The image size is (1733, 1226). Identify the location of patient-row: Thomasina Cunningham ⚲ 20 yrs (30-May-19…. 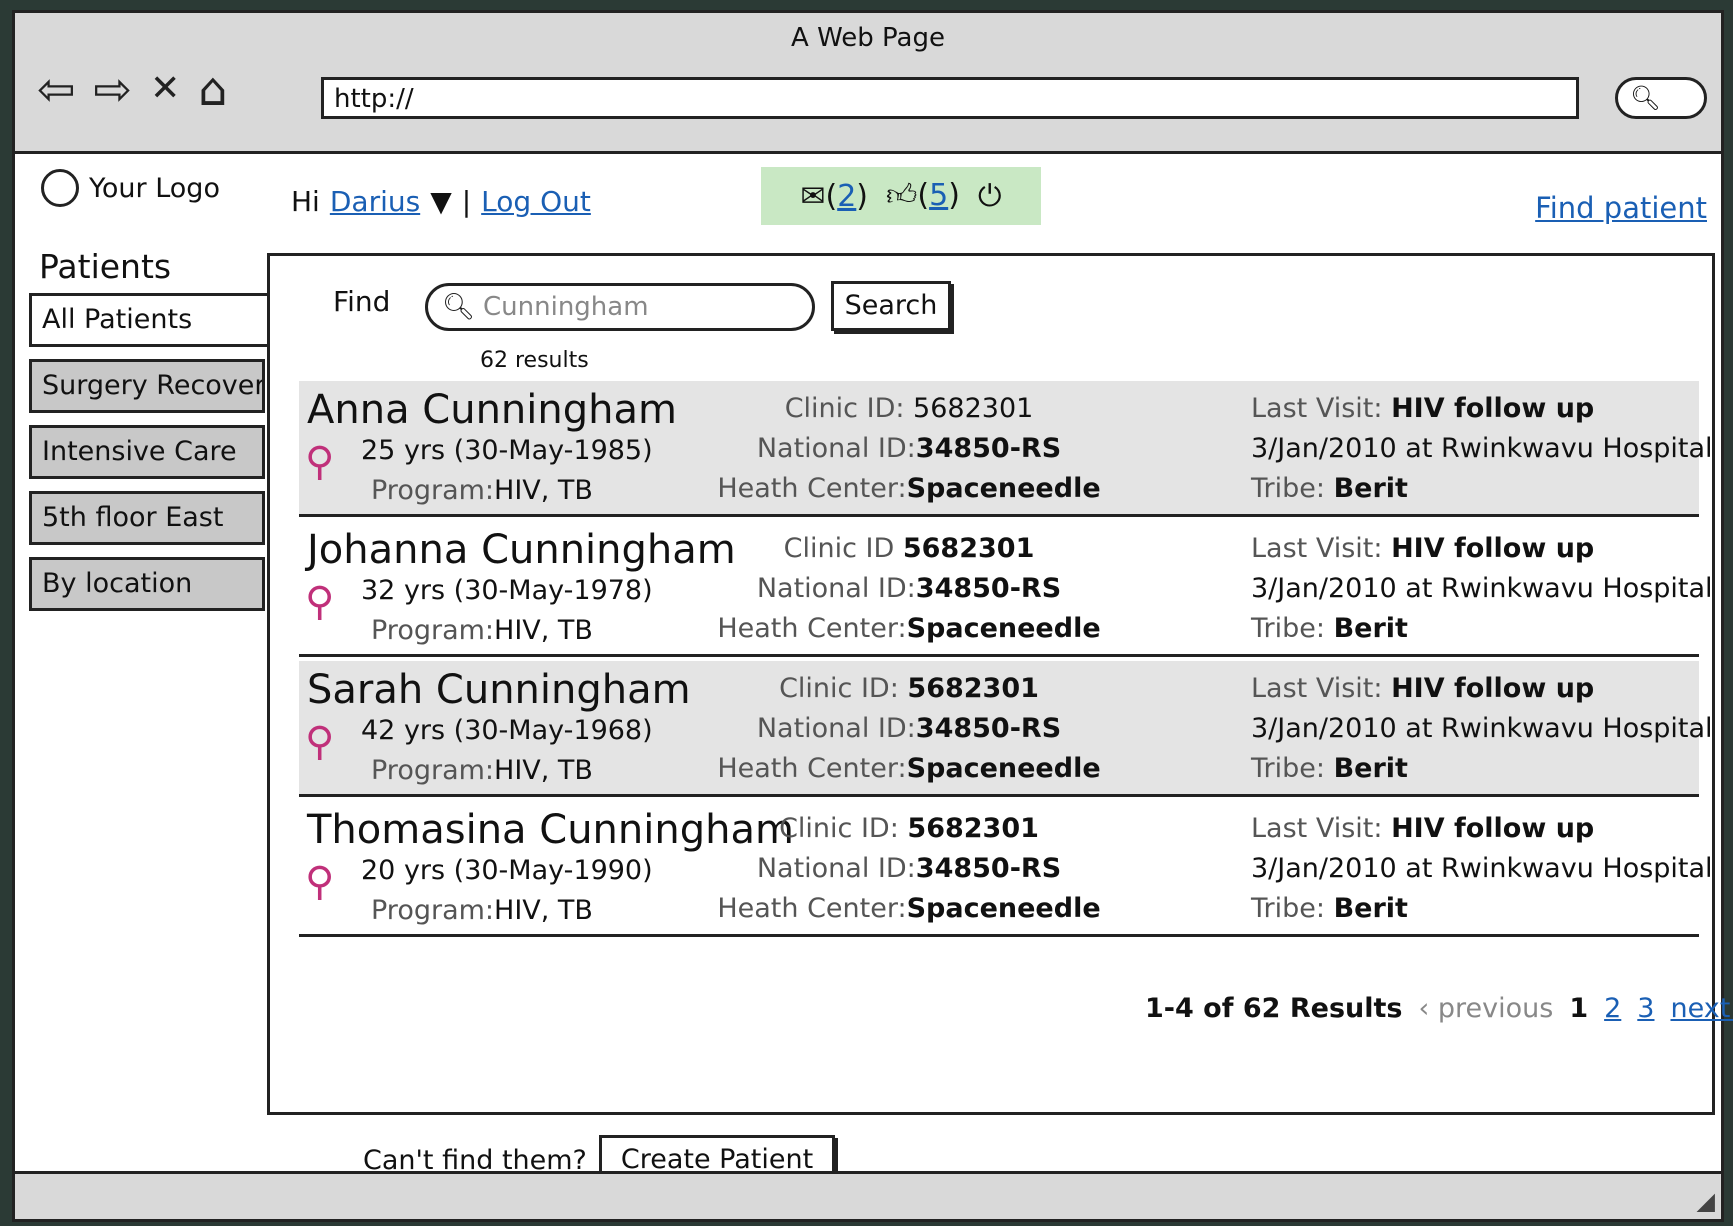
(1006, 869).